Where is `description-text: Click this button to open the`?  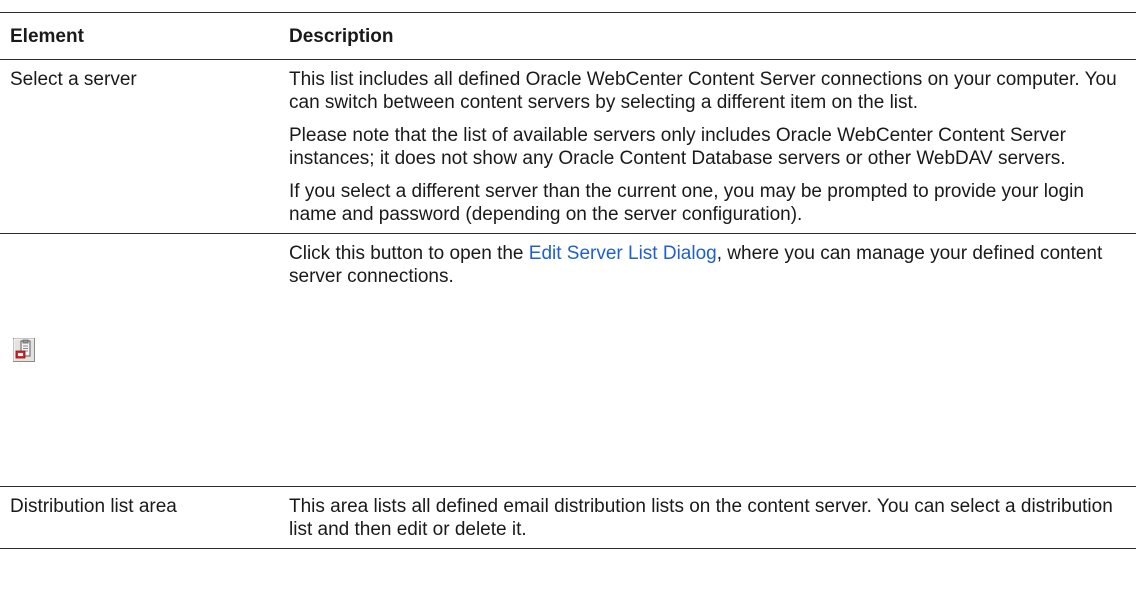
description-text: Click this button to open the is located at coordinates (409, 253).